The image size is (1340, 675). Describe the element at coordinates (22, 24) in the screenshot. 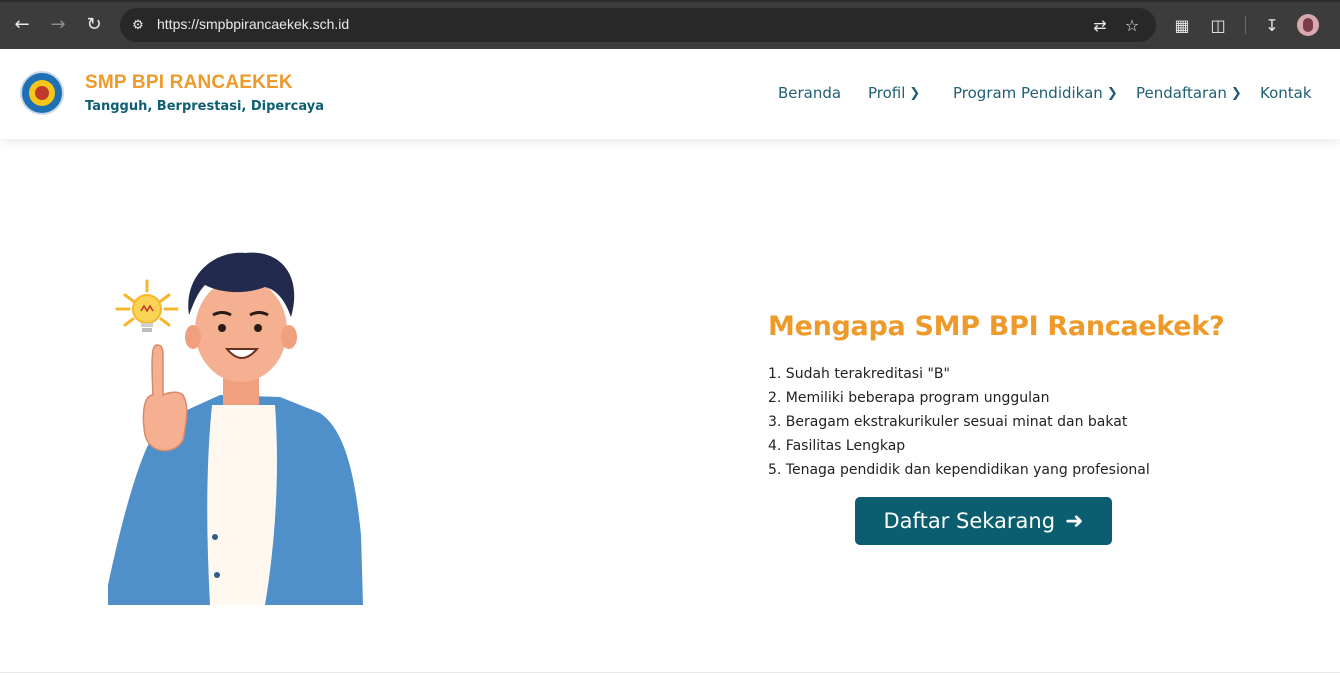

I see `back-icon: ←` at that location.